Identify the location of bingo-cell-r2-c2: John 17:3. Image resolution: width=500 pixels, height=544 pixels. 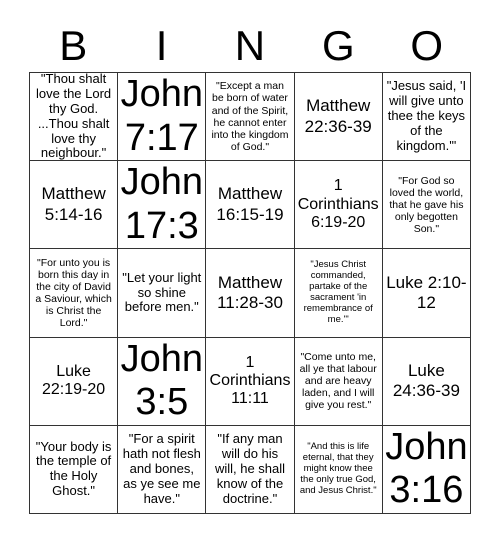
(162, 205).